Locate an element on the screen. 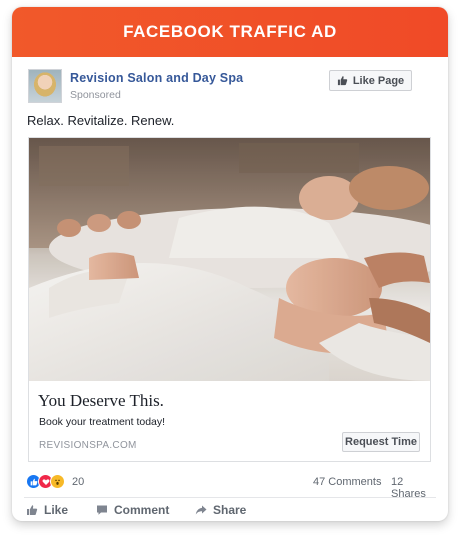 This screenshot has width=462, height=540. page-name-link: Revision Salon and Day Spa is located at coordinates (156, 78).